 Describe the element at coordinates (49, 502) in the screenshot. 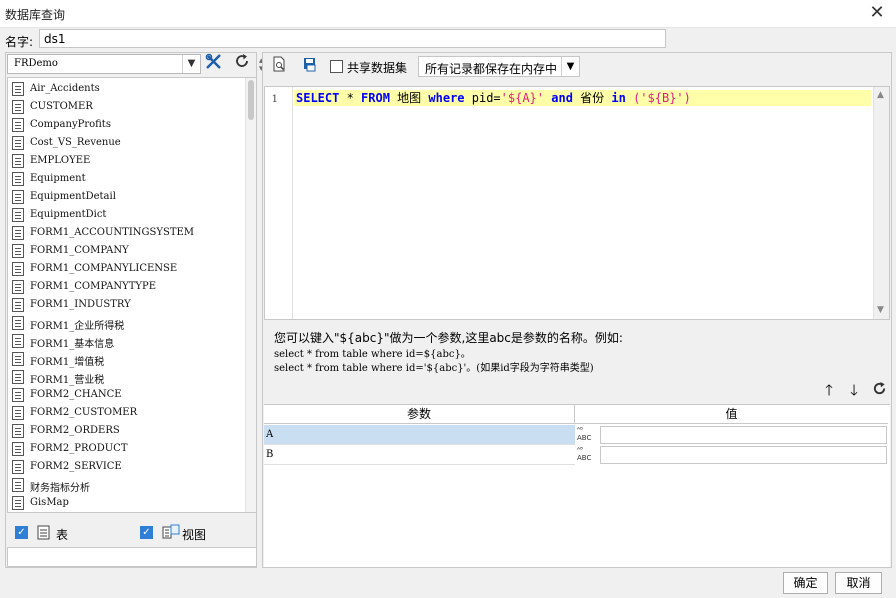

I see `table-name: GisMap` at that location.